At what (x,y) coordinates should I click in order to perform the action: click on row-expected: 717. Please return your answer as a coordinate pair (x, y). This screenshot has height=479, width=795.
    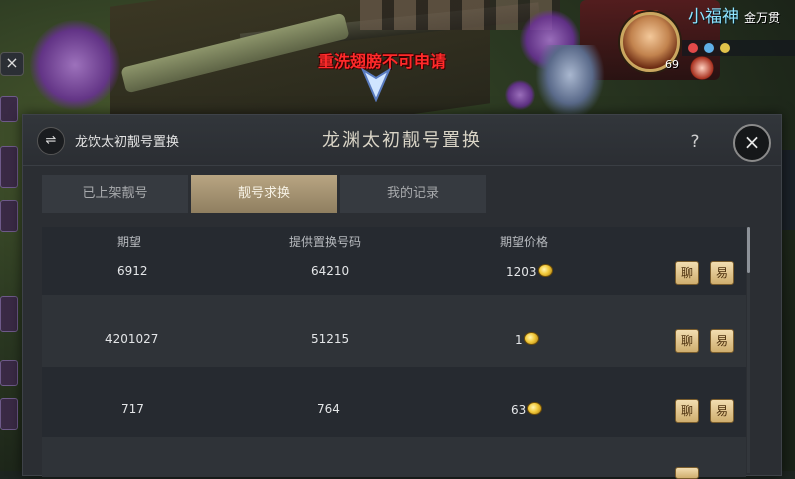
    Looking at the image, I should click on (132, 409).